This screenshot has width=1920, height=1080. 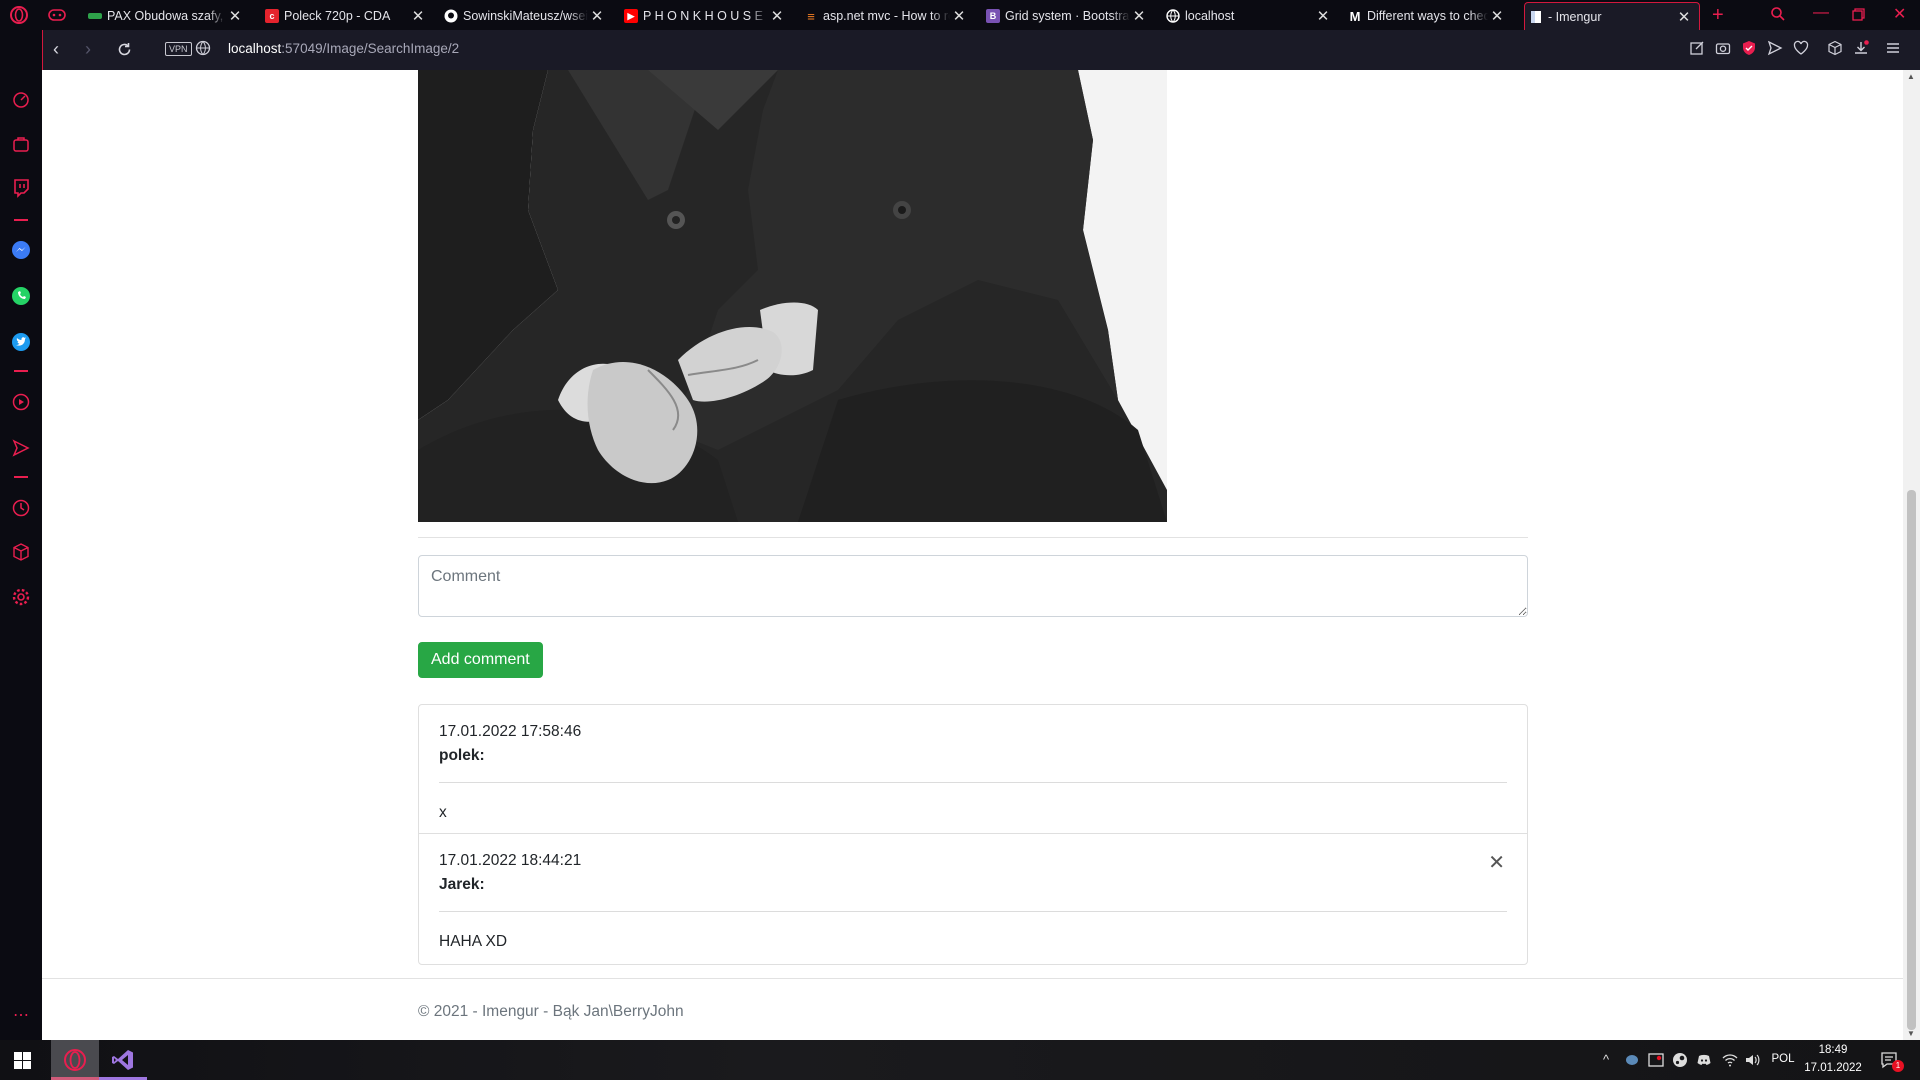 I want to click on browser-tab: ▶ P H O N K H O U S E ✕, so click(x=706, y=16).